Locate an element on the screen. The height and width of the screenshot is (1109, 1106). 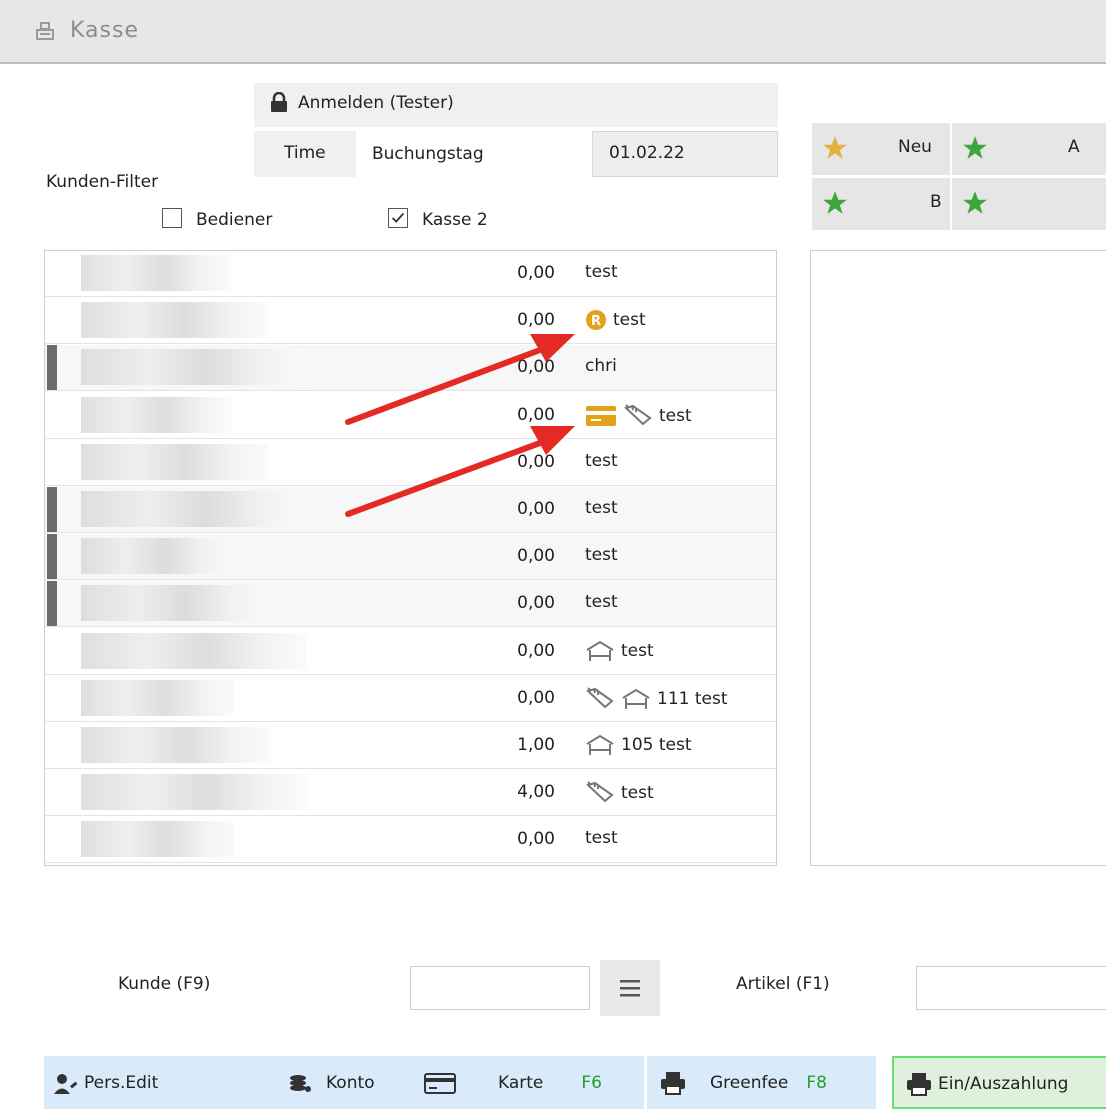
booking-date-field: 01.02.22 is located at coordinates (685, 154).